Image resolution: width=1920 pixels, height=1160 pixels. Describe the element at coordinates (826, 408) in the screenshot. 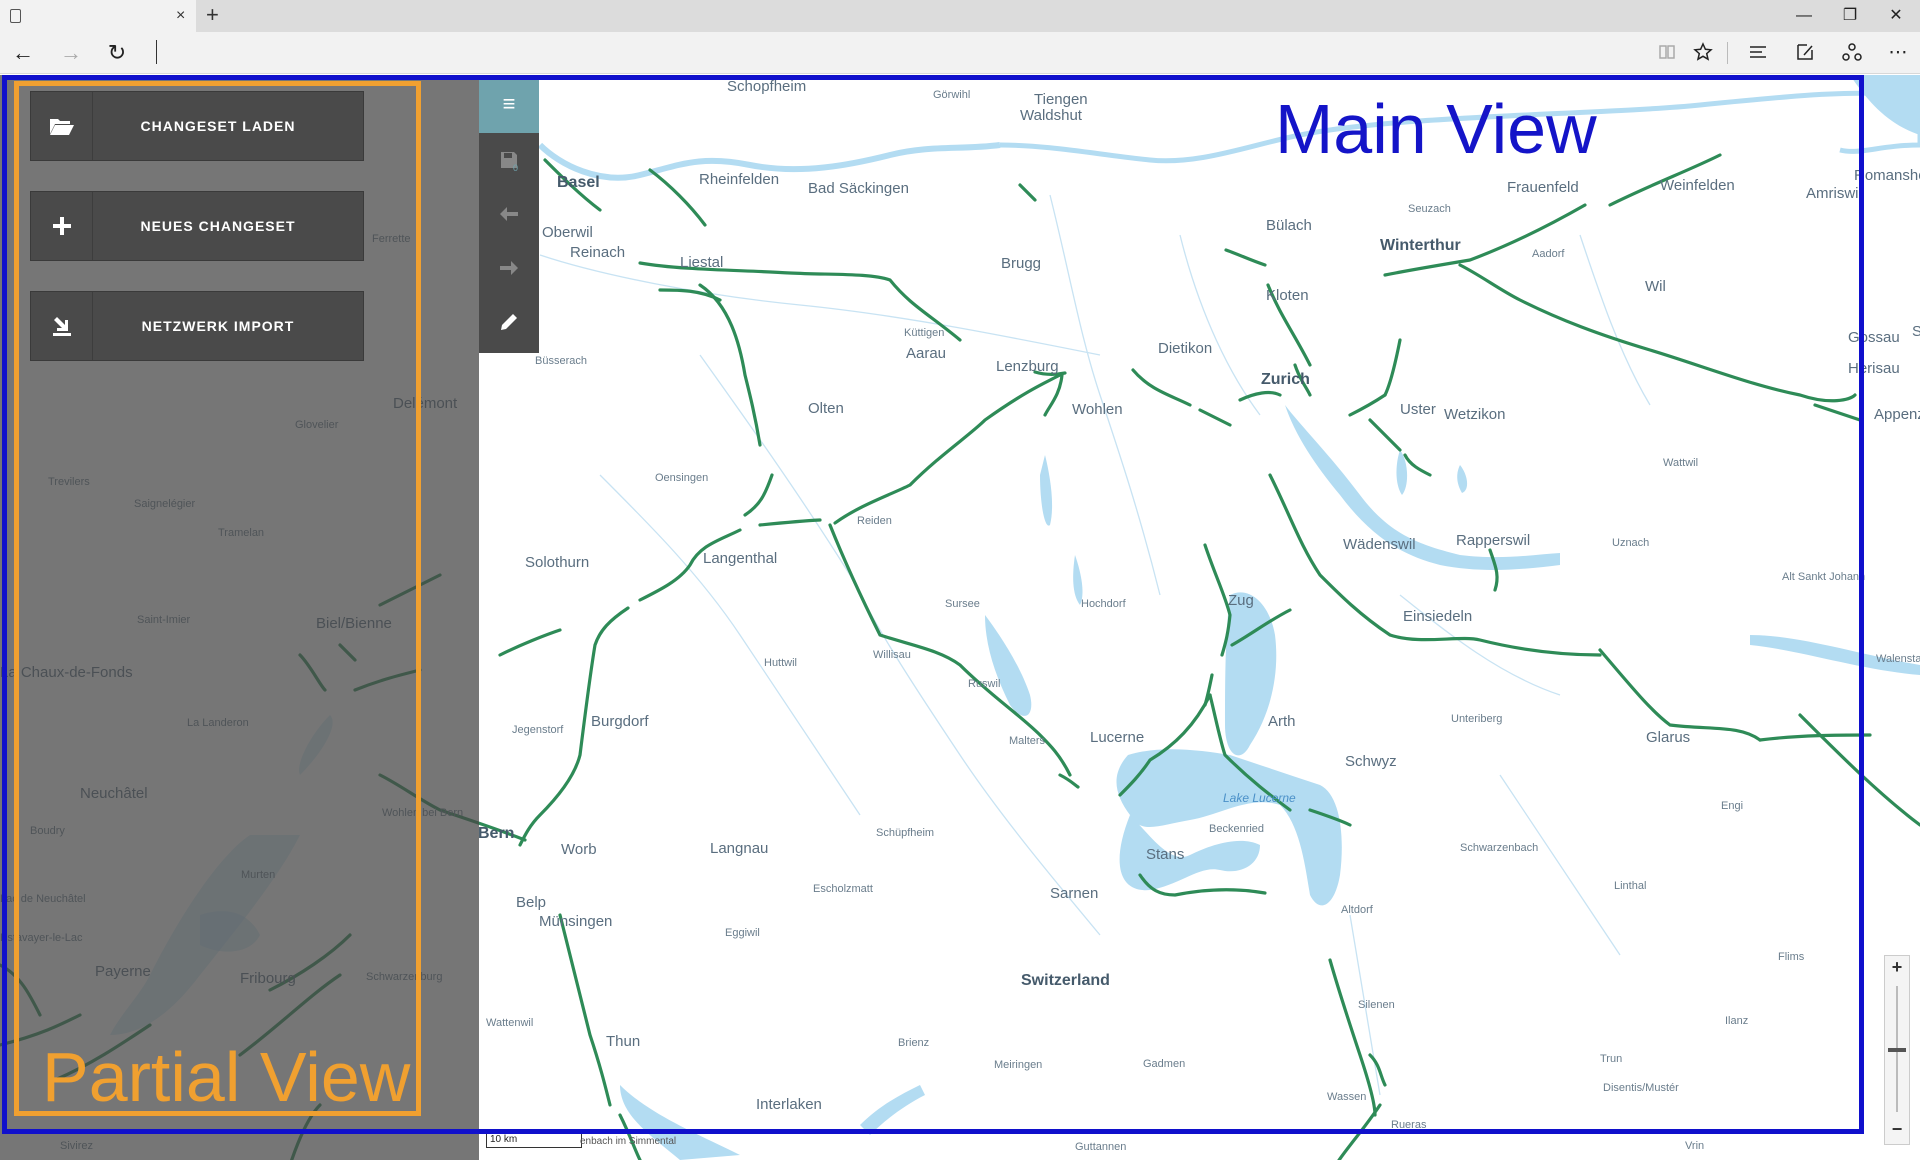

I see `place-label: Olten` at that location.